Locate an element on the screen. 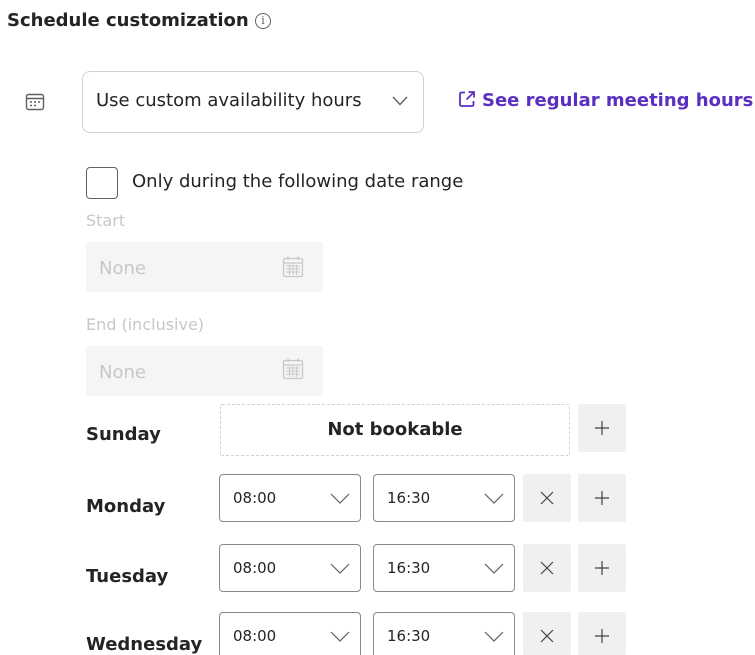 The height and width of the screenshot is (655, 755). see-regular-meeting-hours-label: See regular meeting hours is located at coordinates (618, 100).